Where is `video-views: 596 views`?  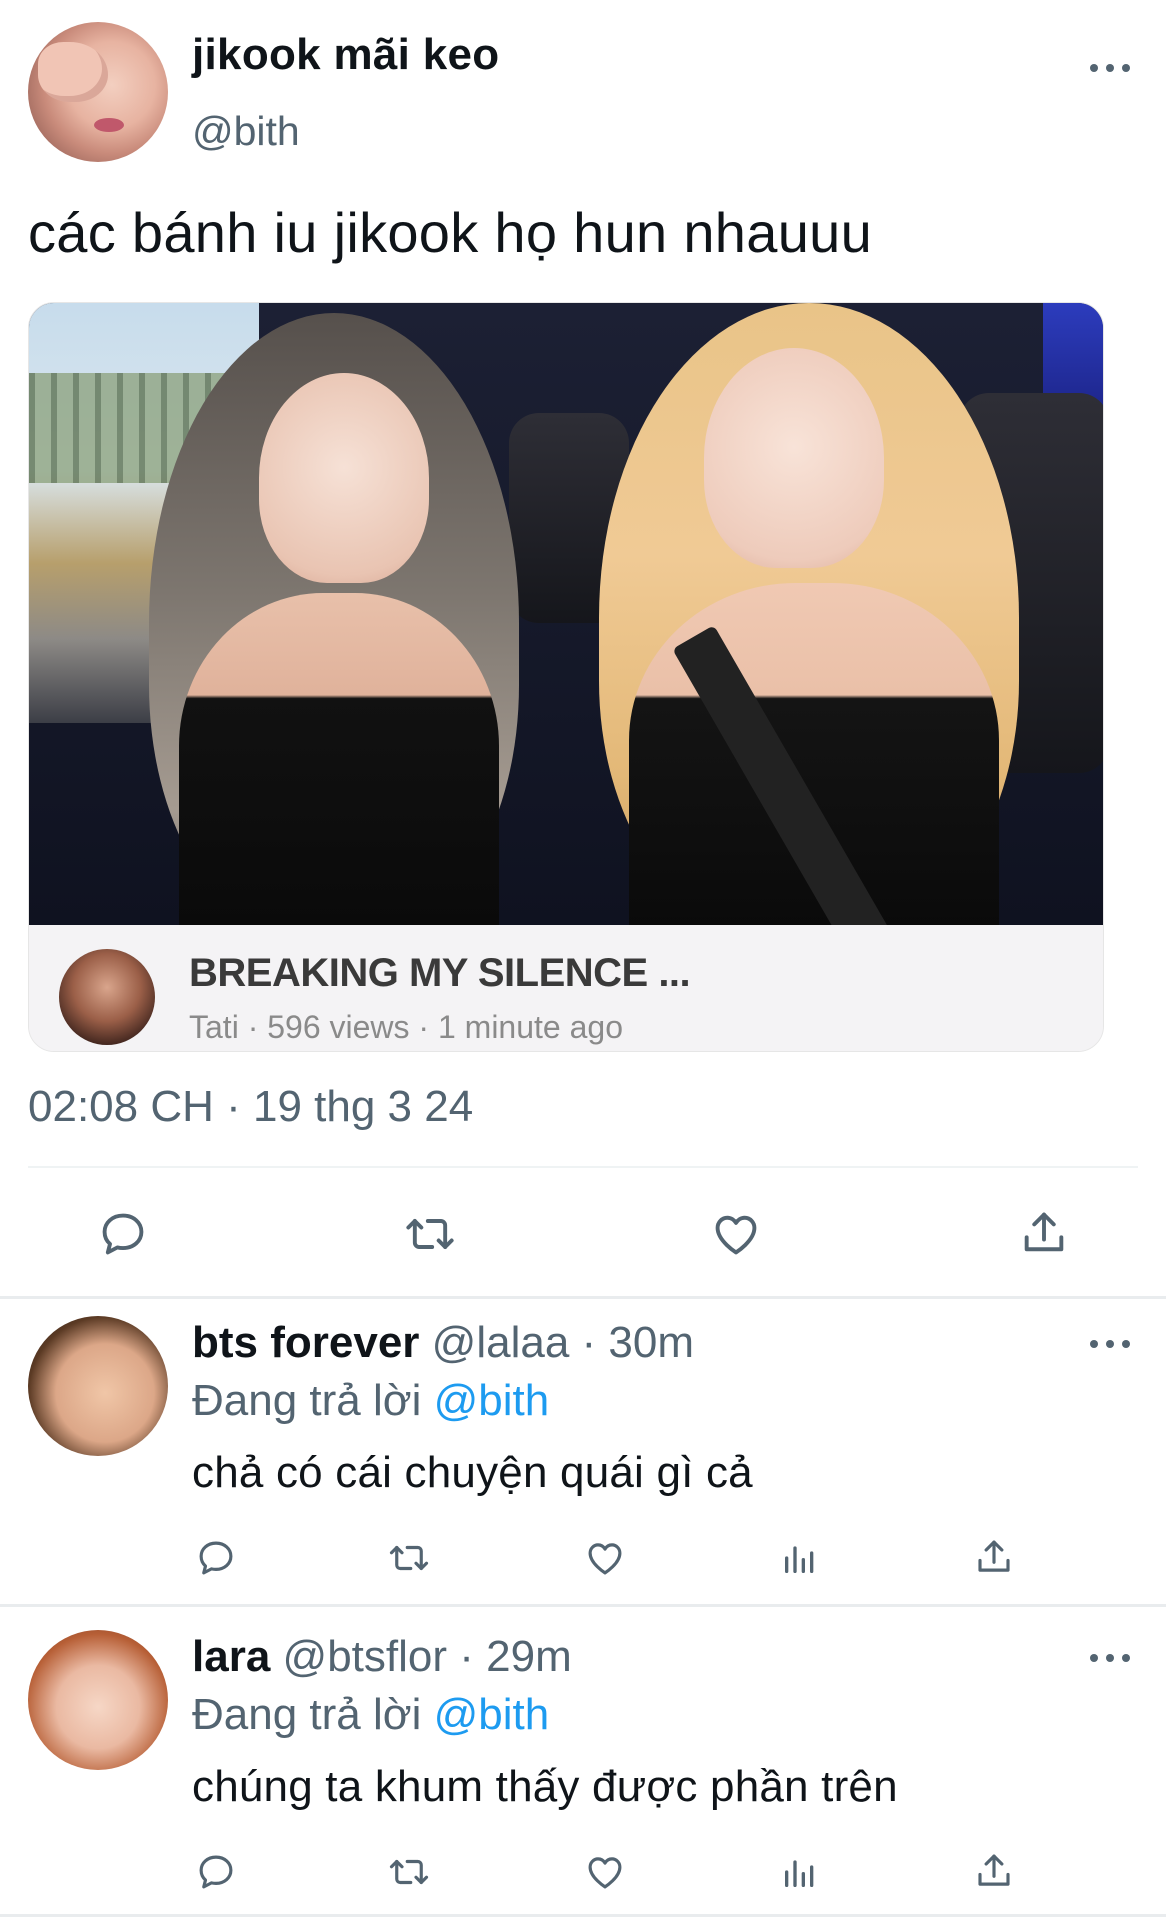
video-views: 596 views is located at coordinates (324, 1027).